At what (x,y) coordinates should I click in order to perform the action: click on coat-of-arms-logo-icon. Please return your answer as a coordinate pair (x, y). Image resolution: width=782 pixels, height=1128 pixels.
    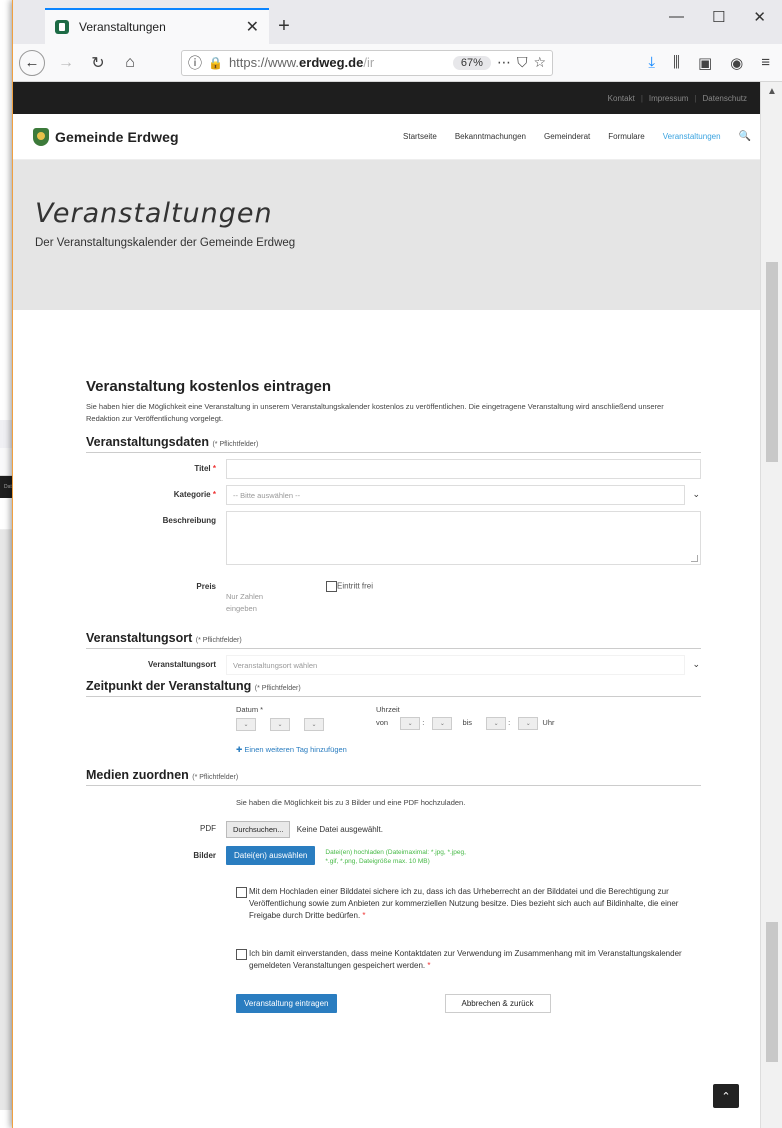
    Looking at the image, I should click on (41, 136).